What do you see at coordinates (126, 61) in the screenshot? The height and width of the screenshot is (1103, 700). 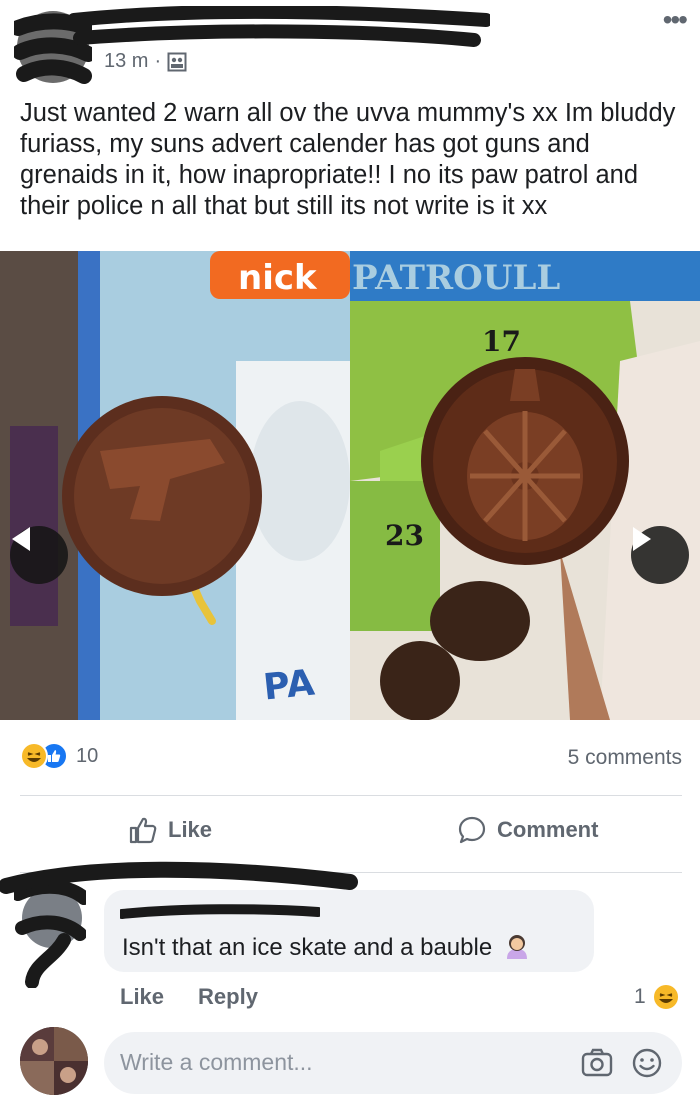 I see `post-timestamp: 13 m` at bounding box center [126, 61].